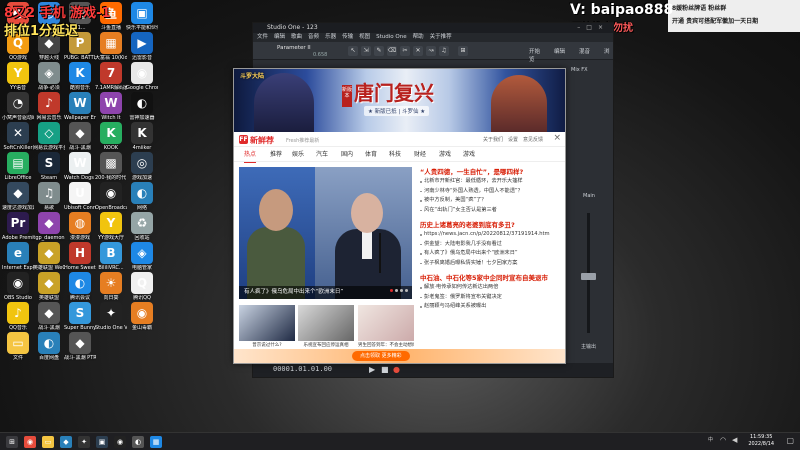 This screenshot has width=800, height=450. What do you see at coordinates (491, 201) in the screenshot?
I see `news-item: 被中方反制，美国“疯”了？` at bounding box center [491, 201].